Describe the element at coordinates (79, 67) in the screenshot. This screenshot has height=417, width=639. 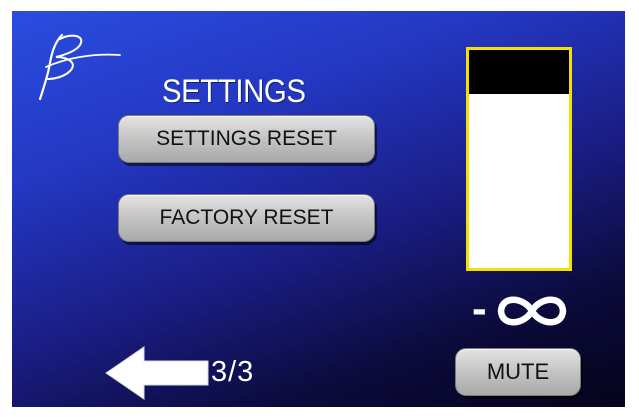
I see `signature-logo` at that location.